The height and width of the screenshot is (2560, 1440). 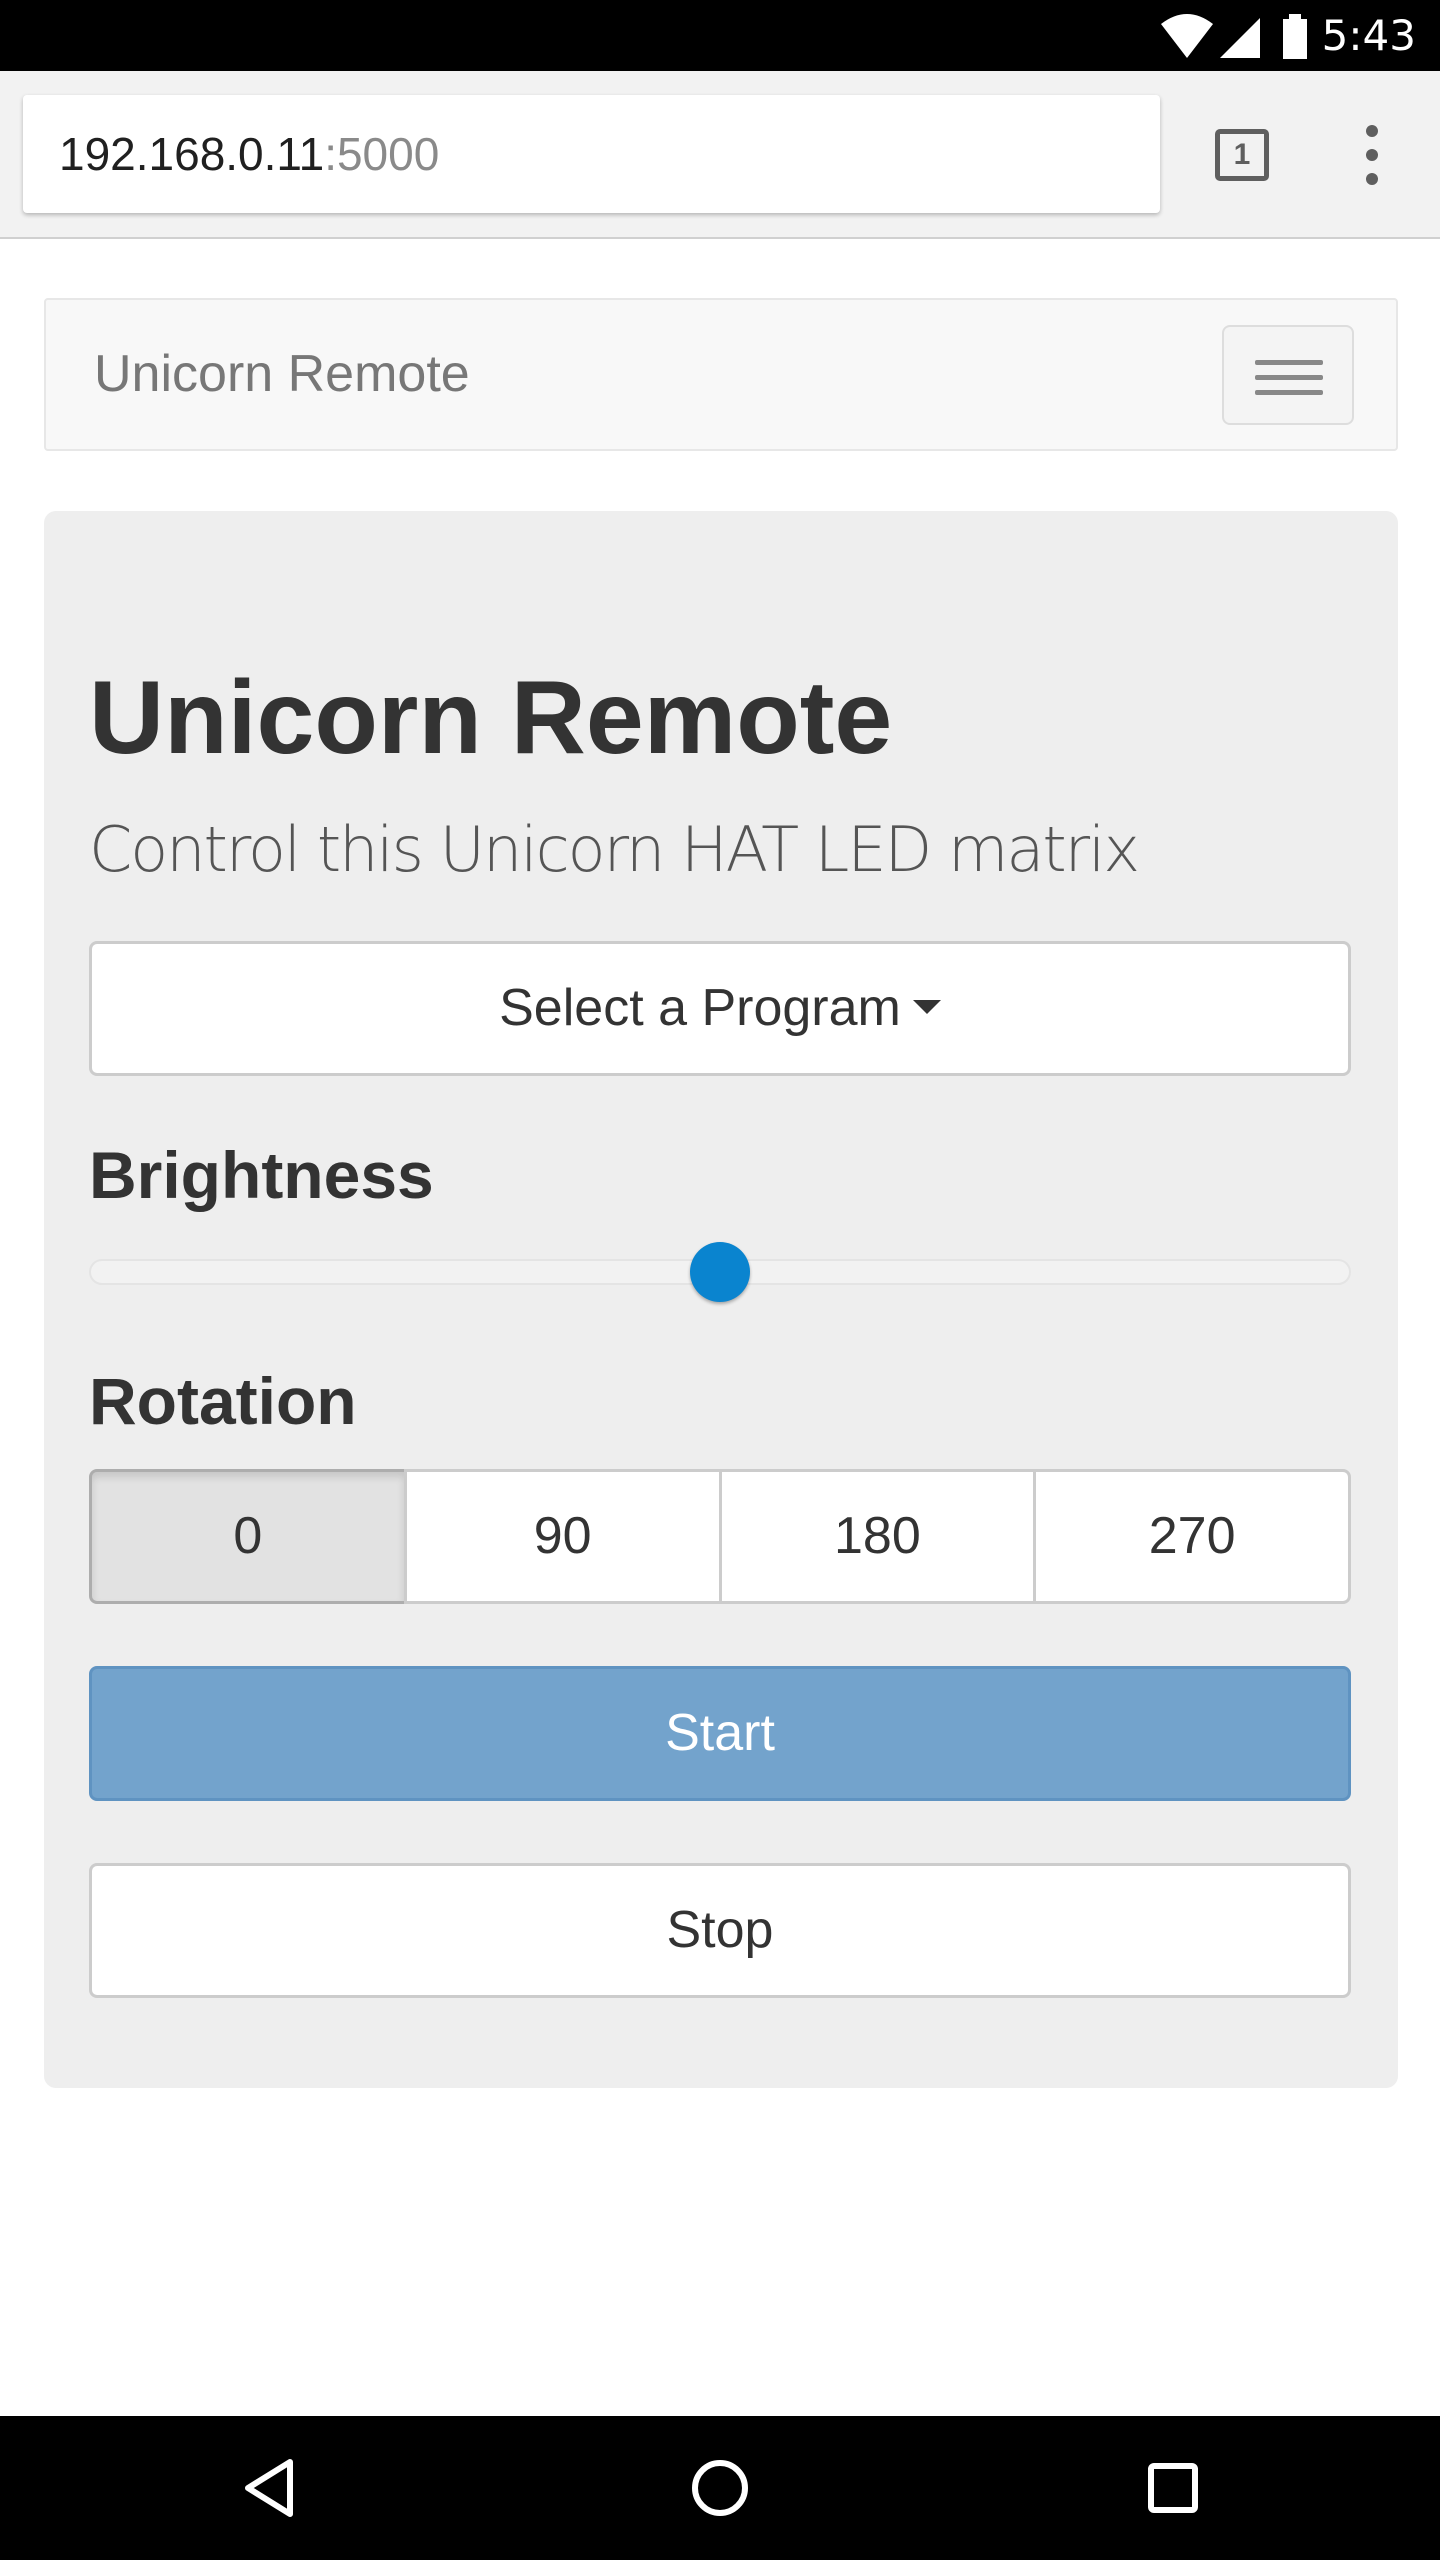 What do you see at coordinates (614, 849) in the screenshot?
I see `page-subtitle: Control this Unicorn HAT LED matrix` at bounding box center [614, 849].